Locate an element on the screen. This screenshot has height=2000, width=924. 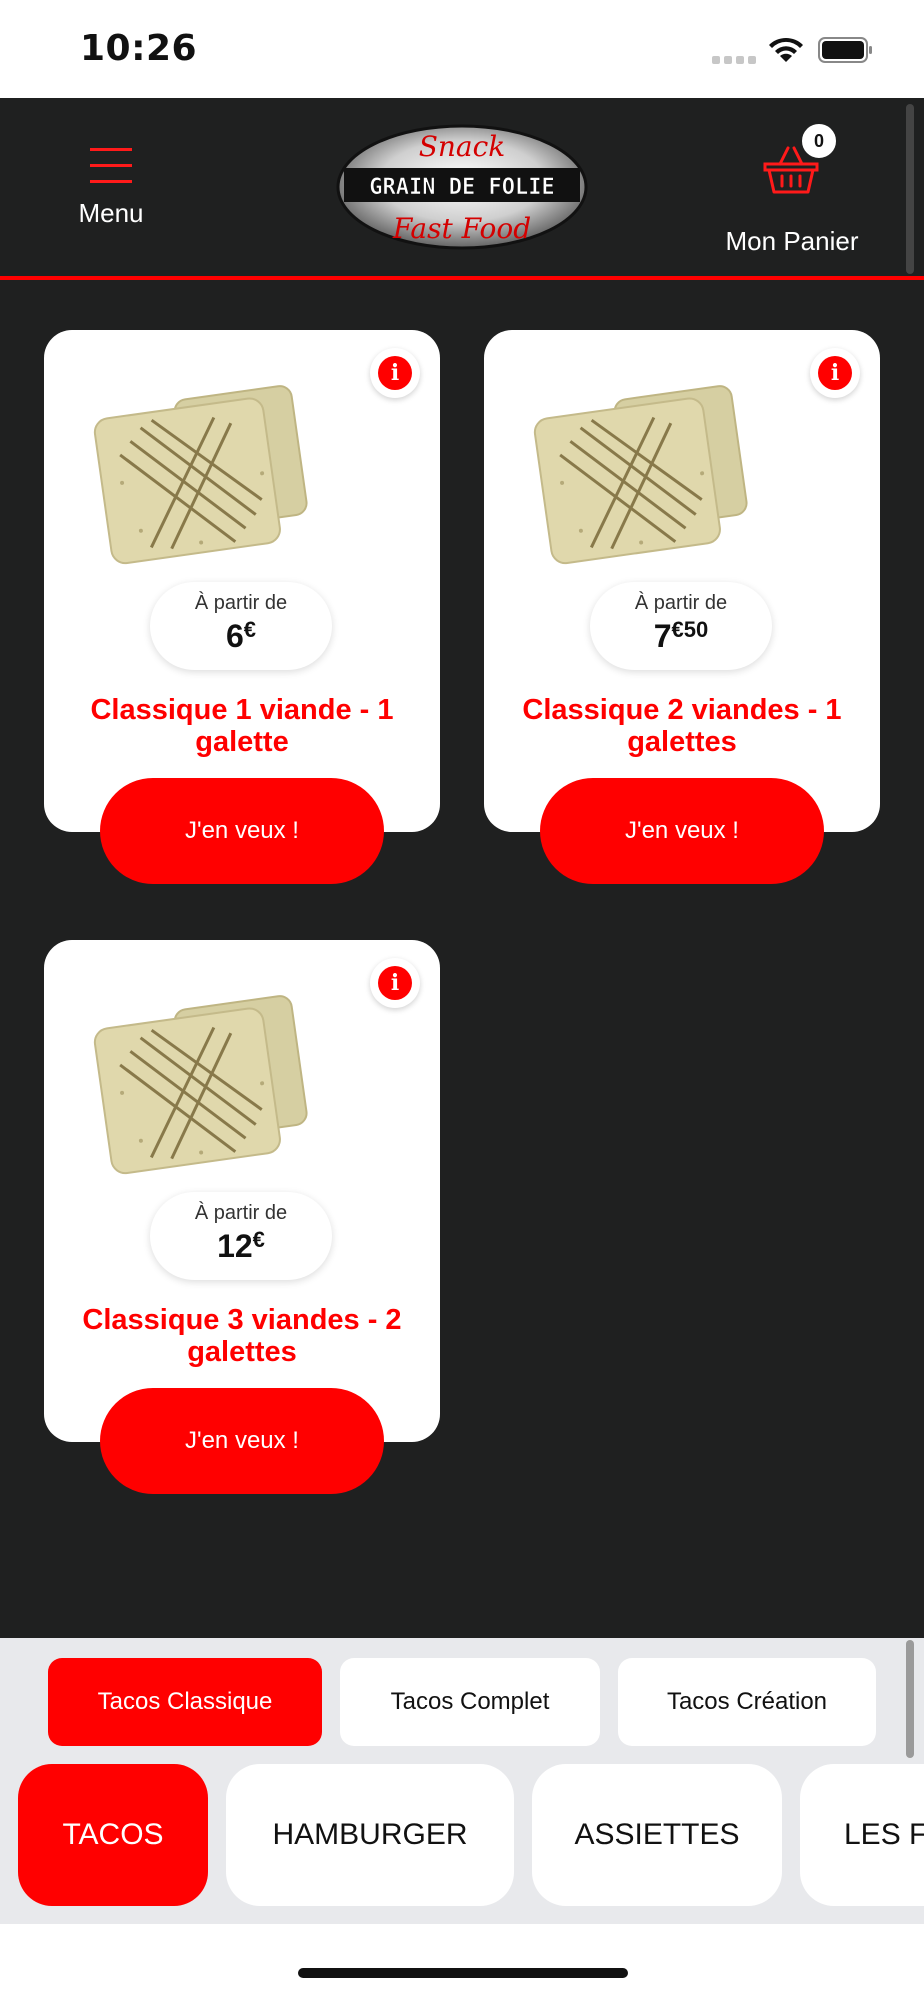
product-name: Classique 3 viandes - 2 galettes is located at coordinates (242, 1336).